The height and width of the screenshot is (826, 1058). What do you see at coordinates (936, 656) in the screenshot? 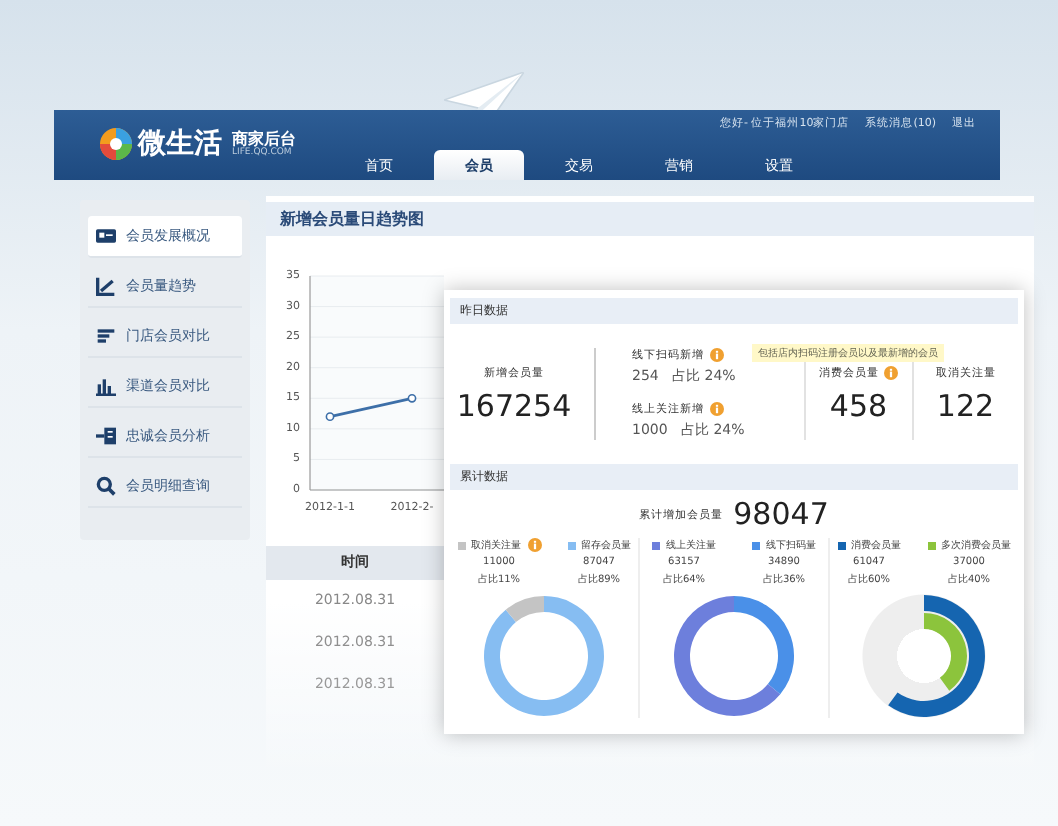
I see `ring-chart-drawing` at bounding box center [936, 656].